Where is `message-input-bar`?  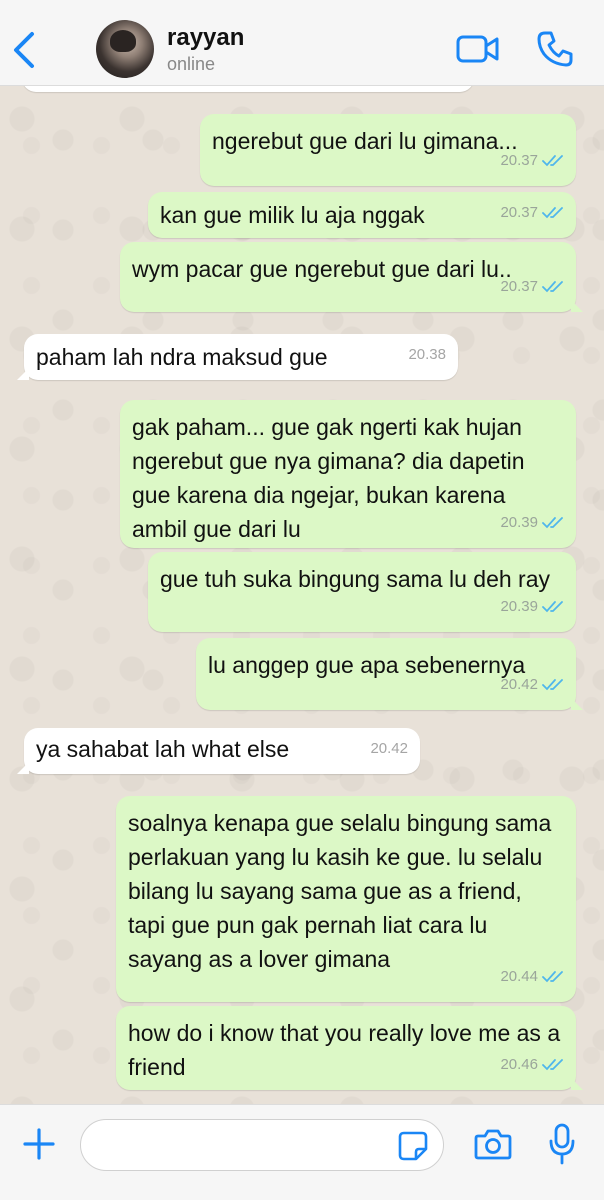
message-input-bar is located at coordinates (302, 1152).